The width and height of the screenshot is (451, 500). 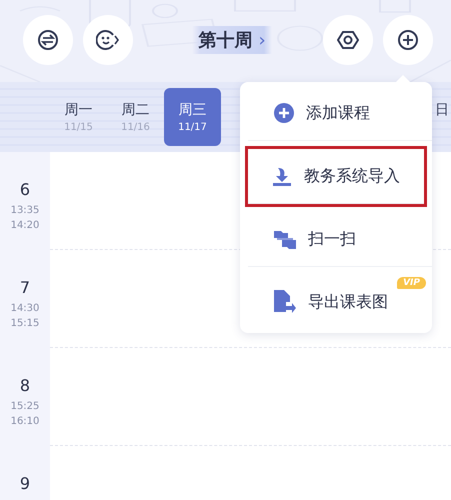 What do you see at coordinates (25, 287) in the screenshot?
I see `period-number: 7` at bounding box center [25, 287].